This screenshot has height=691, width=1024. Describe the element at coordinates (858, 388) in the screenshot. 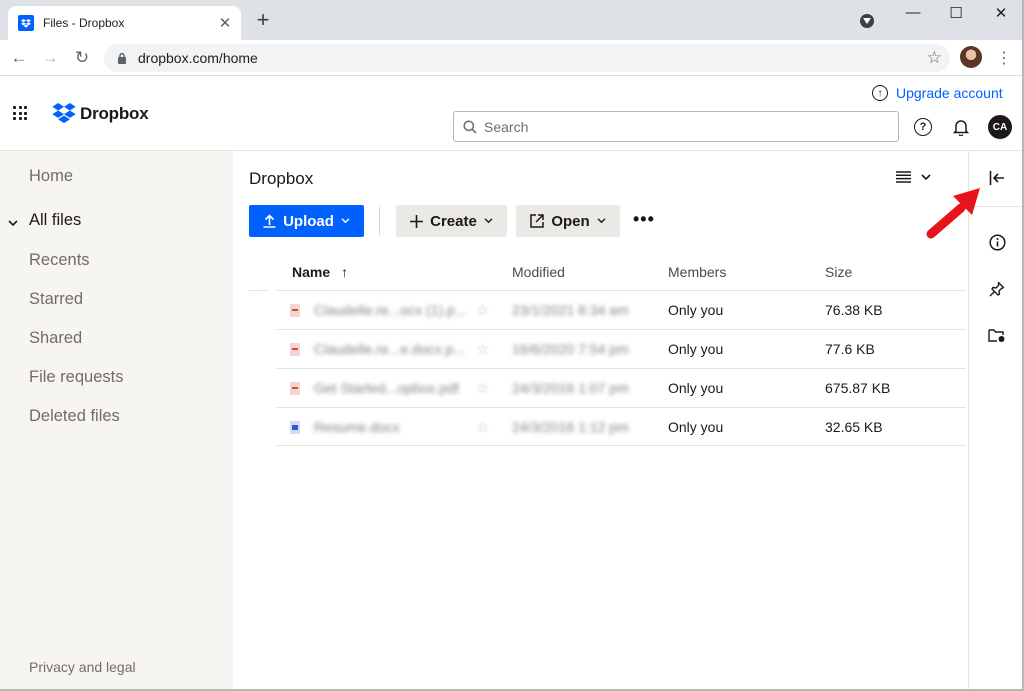

I see `file-size: 675.87 KB` at that location.